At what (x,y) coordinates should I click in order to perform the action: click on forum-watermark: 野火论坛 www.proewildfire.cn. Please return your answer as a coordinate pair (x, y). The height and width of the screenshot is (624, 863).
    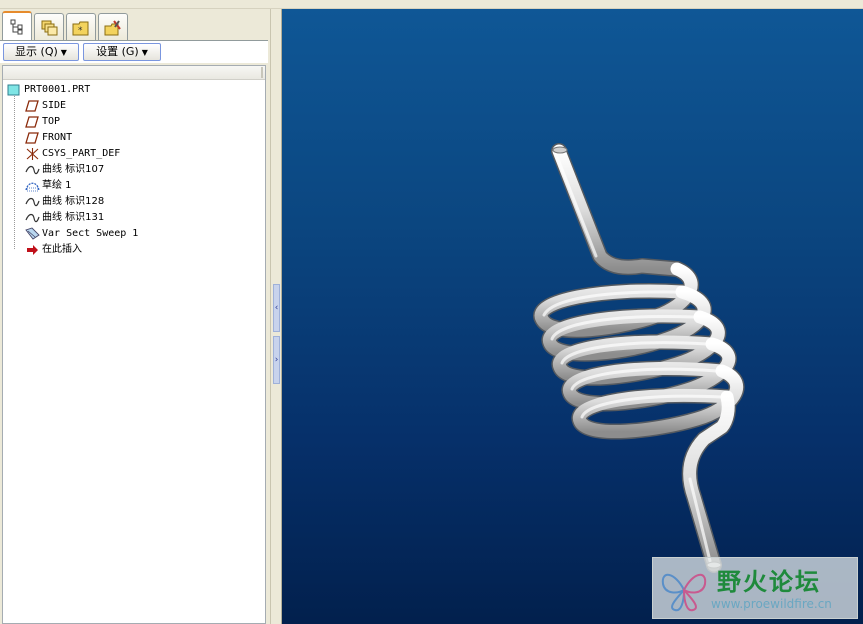
    Looking at the image, I should click on (755, 588).